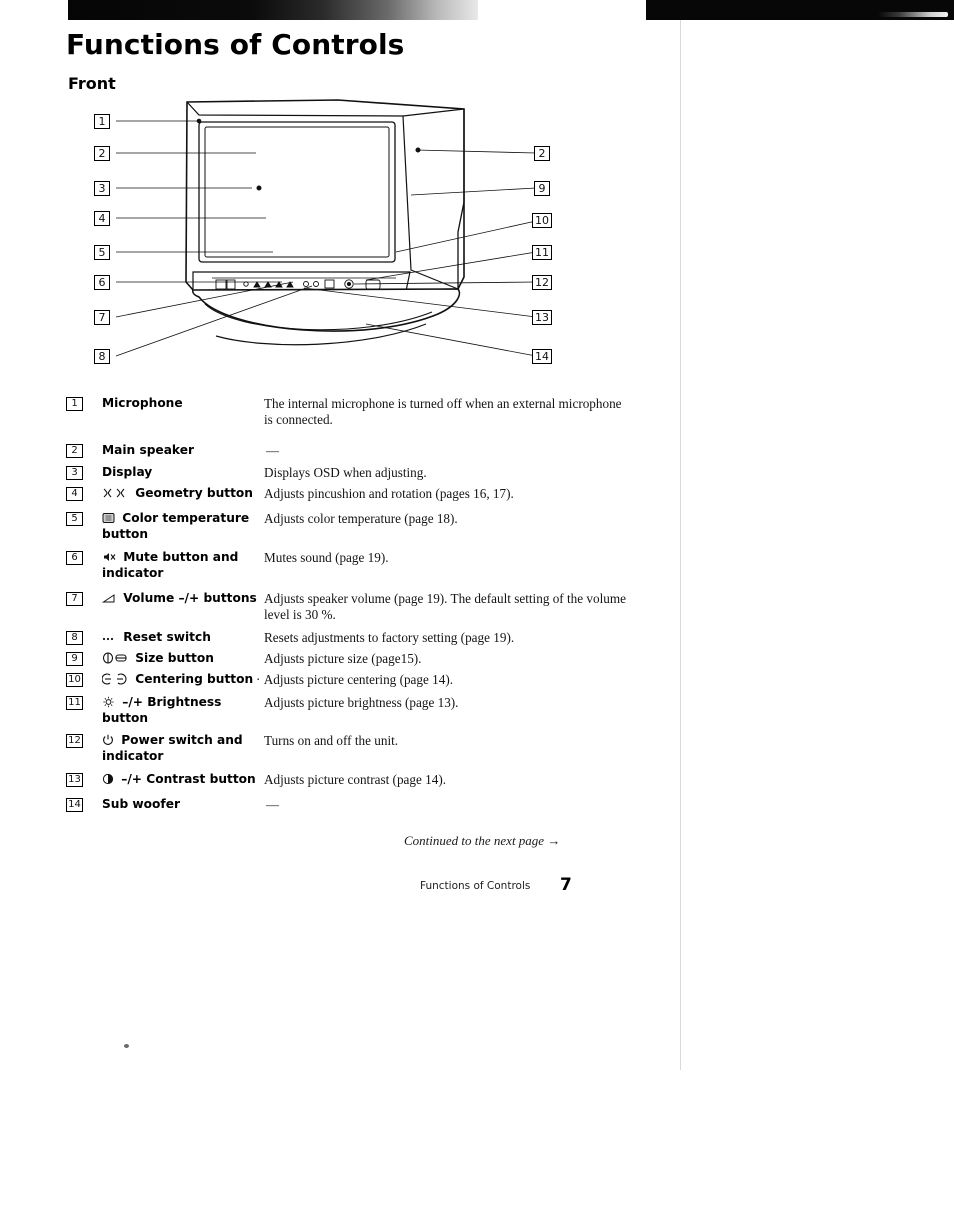  I want to click on item-label: Centering button, so click(182, 680).